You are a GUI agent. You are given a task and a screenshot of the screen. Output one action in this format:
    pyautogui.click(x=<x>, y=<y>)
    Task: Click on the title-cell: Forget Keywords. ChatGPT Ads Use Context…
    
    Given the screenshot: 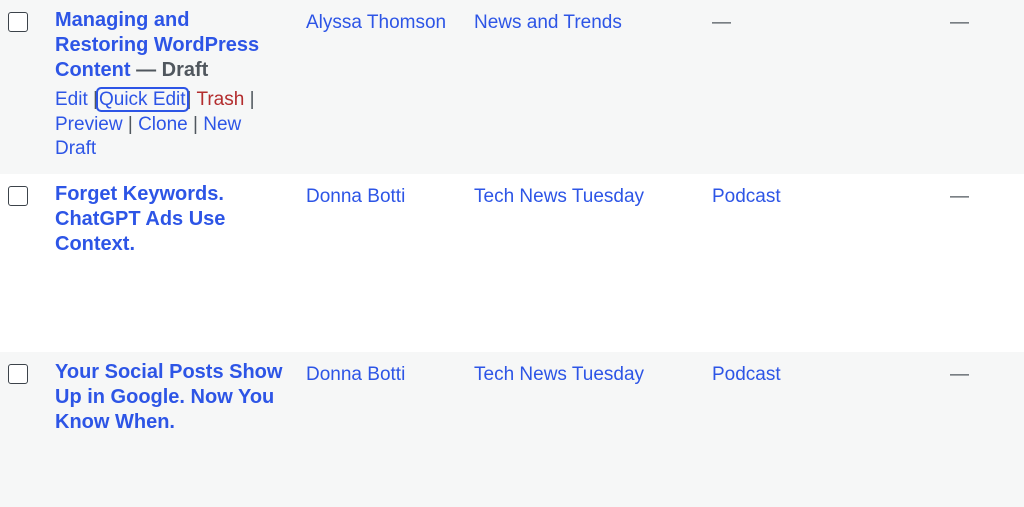 What is the action you would take?
    pyautogui.click(x=170, y=219)
    